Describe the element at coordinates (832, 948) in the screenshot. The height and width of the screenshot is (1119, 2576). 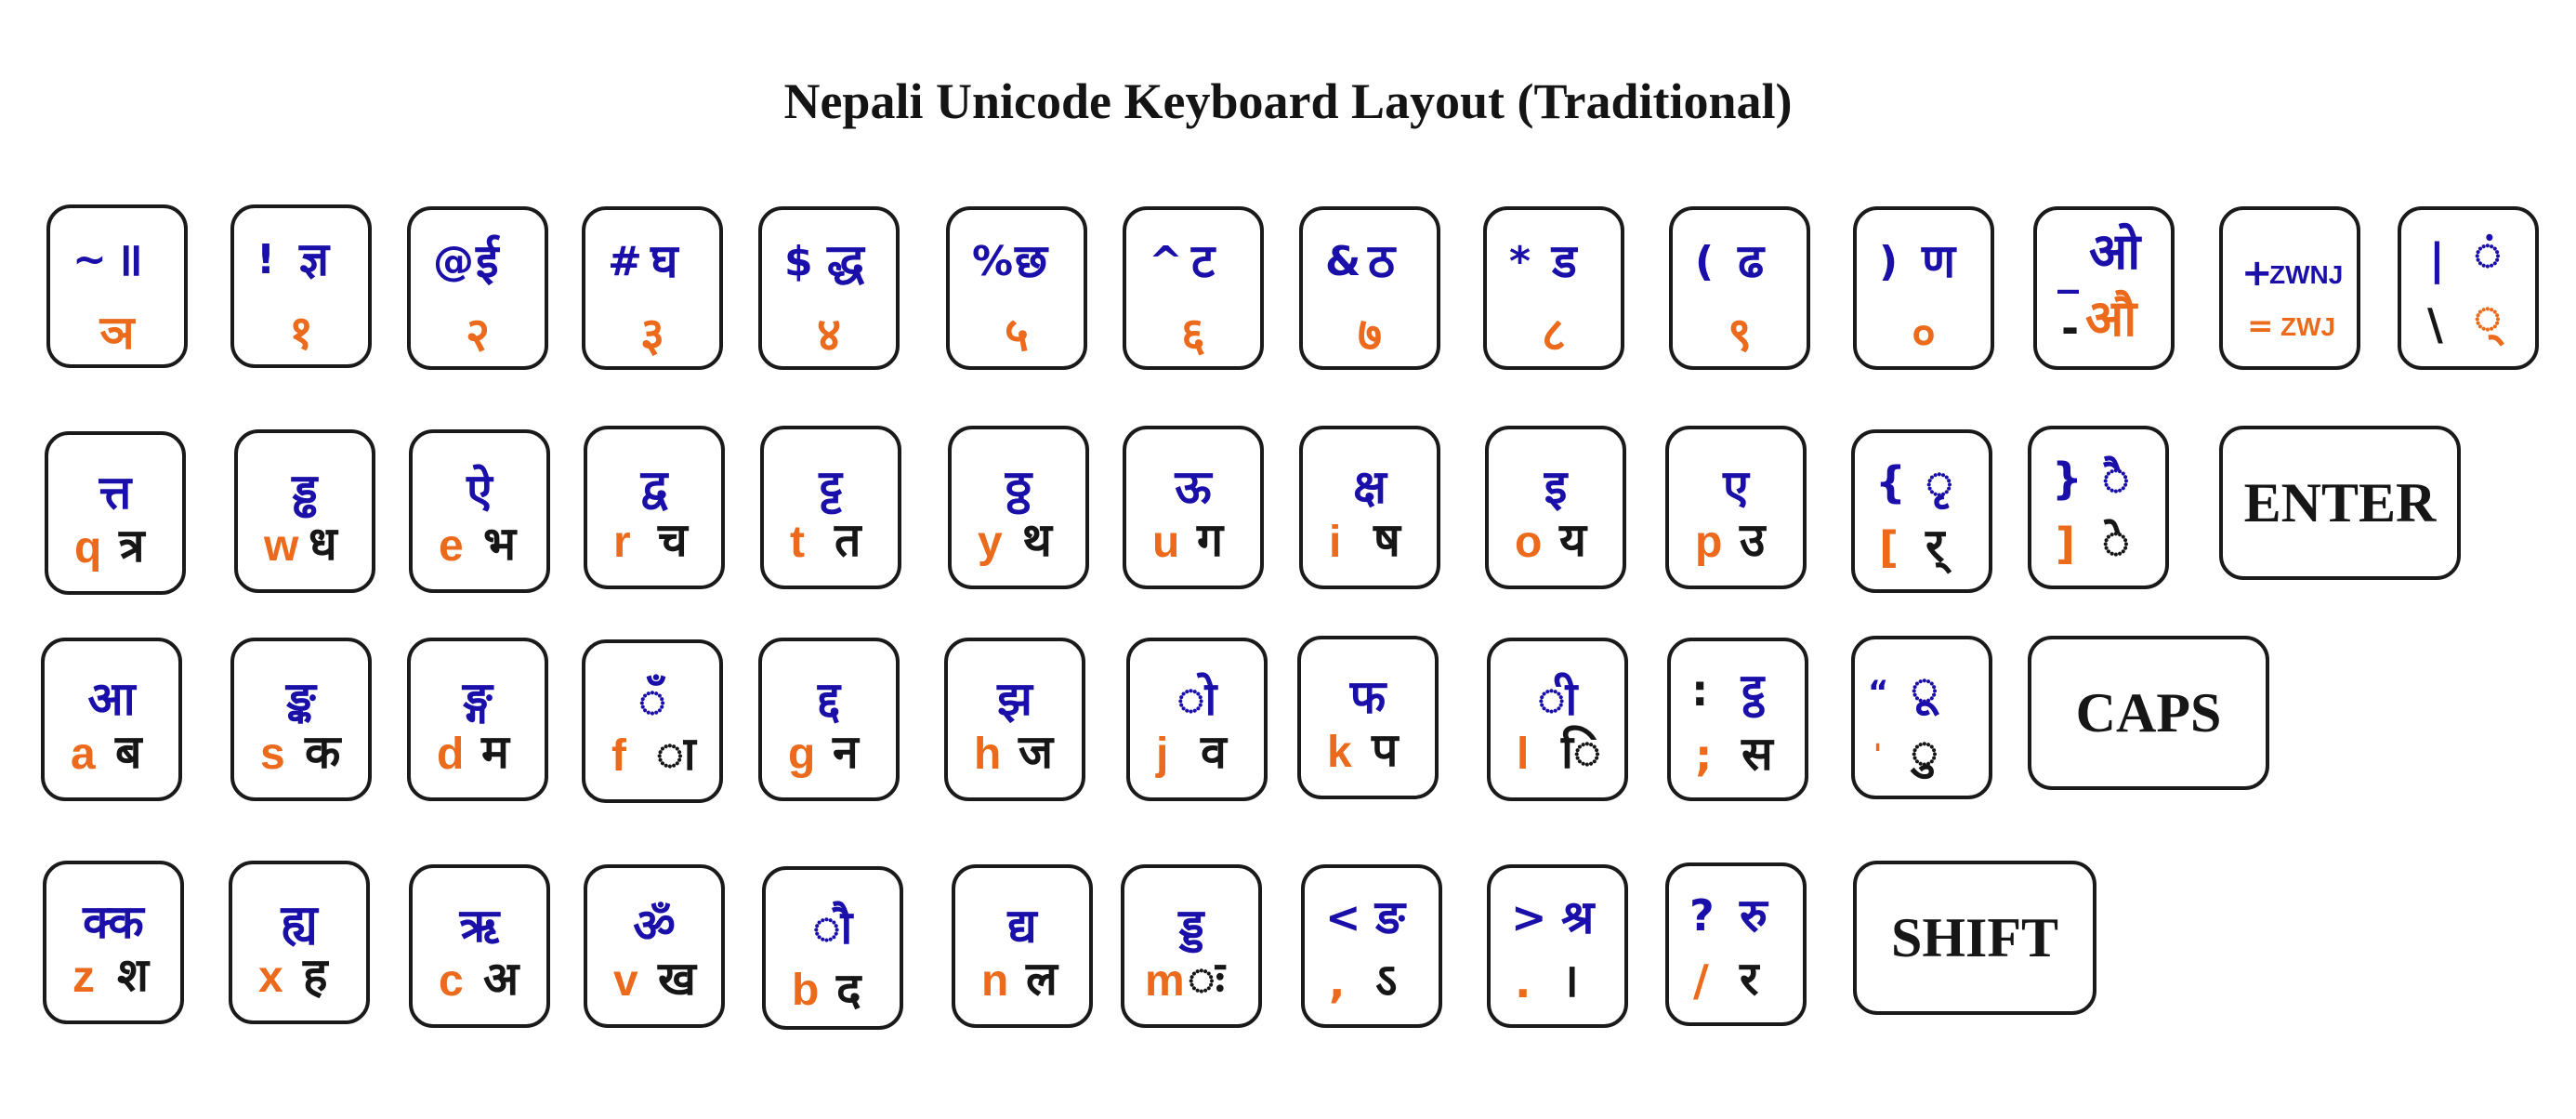
I see `key-b: ◌ौ b द` at that location.